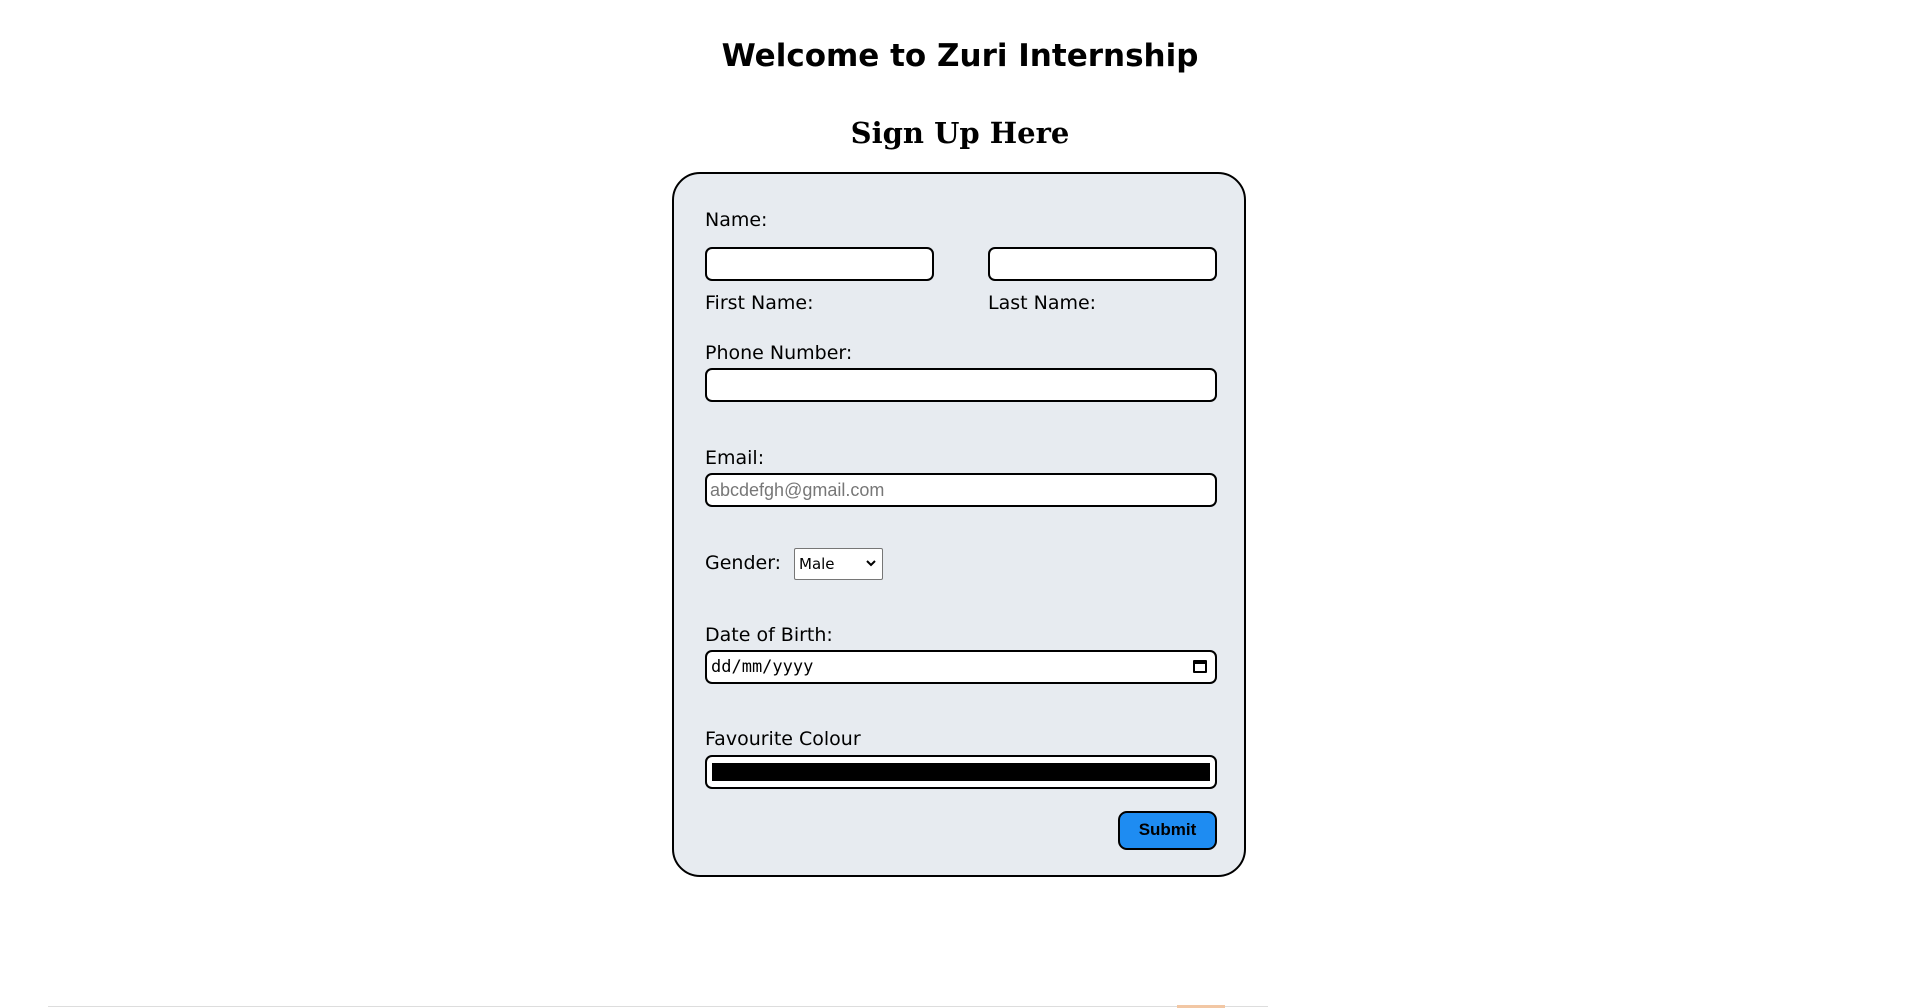  What do you see at coordinates (759, 303) in the screenshot?
I see `first-name-label: First Name:` at bounding box center [759, 303].